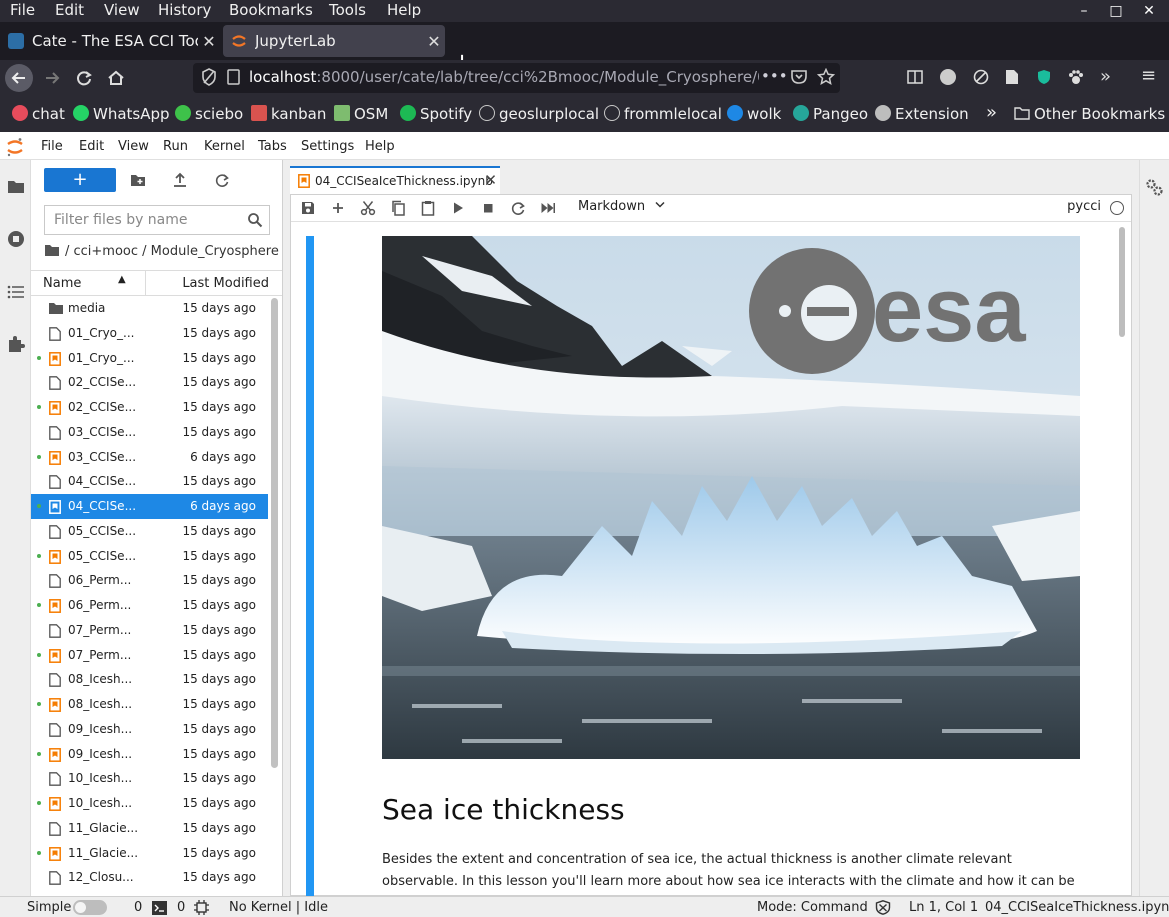  What do you see at coordinates (140, 220) in the screenshot?
I see `filter-files-input` at bounding box center [140, 220].